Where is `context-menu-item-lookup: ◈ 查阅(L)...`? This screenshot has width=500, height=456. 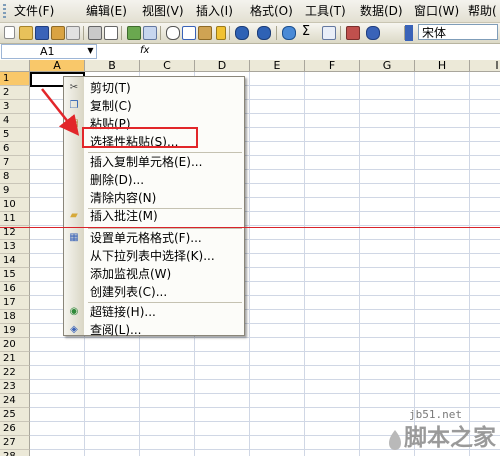 context-menu-item-lookup: ◈ 查阅(L)... is located at coordinates (154, 330).